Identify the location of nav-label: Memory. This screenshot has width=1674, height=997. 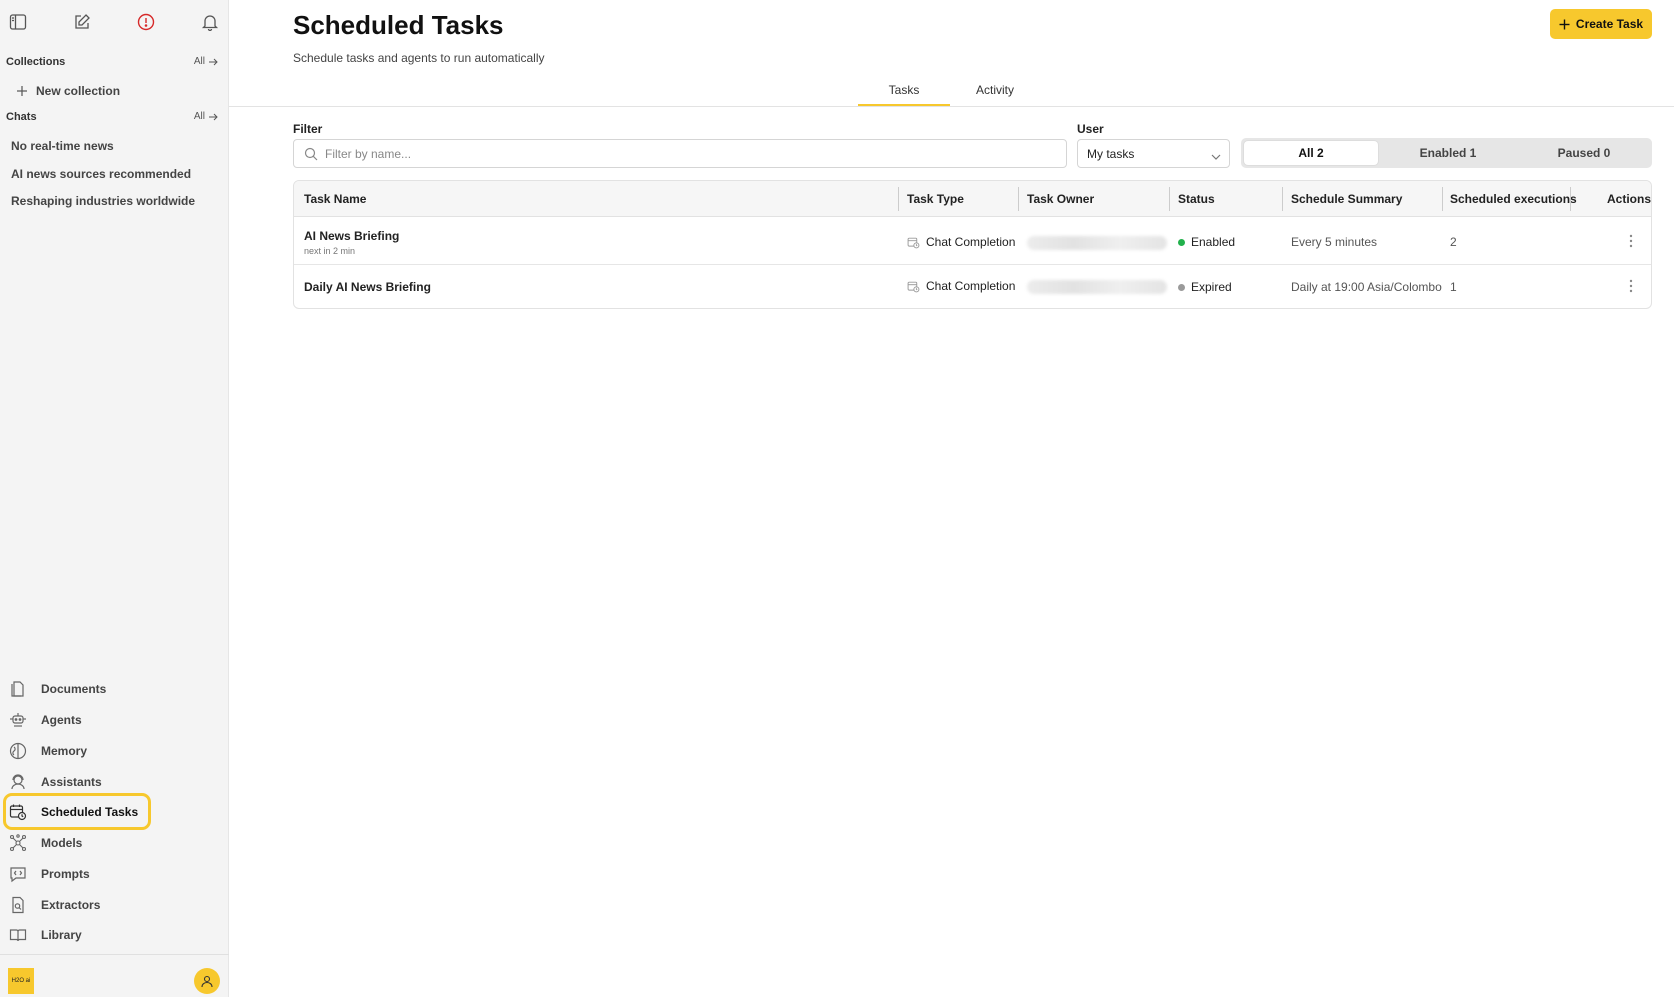
(64, 751).